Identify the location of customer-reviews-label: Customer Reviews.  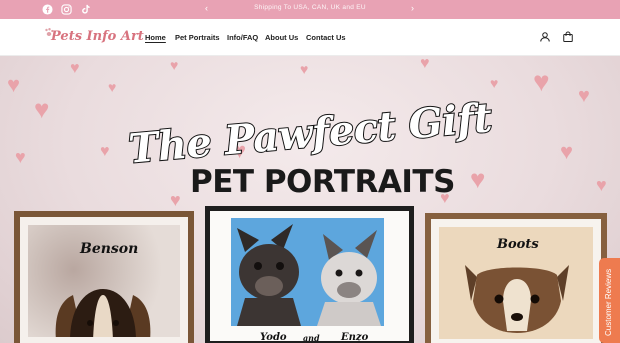
(608, 302).